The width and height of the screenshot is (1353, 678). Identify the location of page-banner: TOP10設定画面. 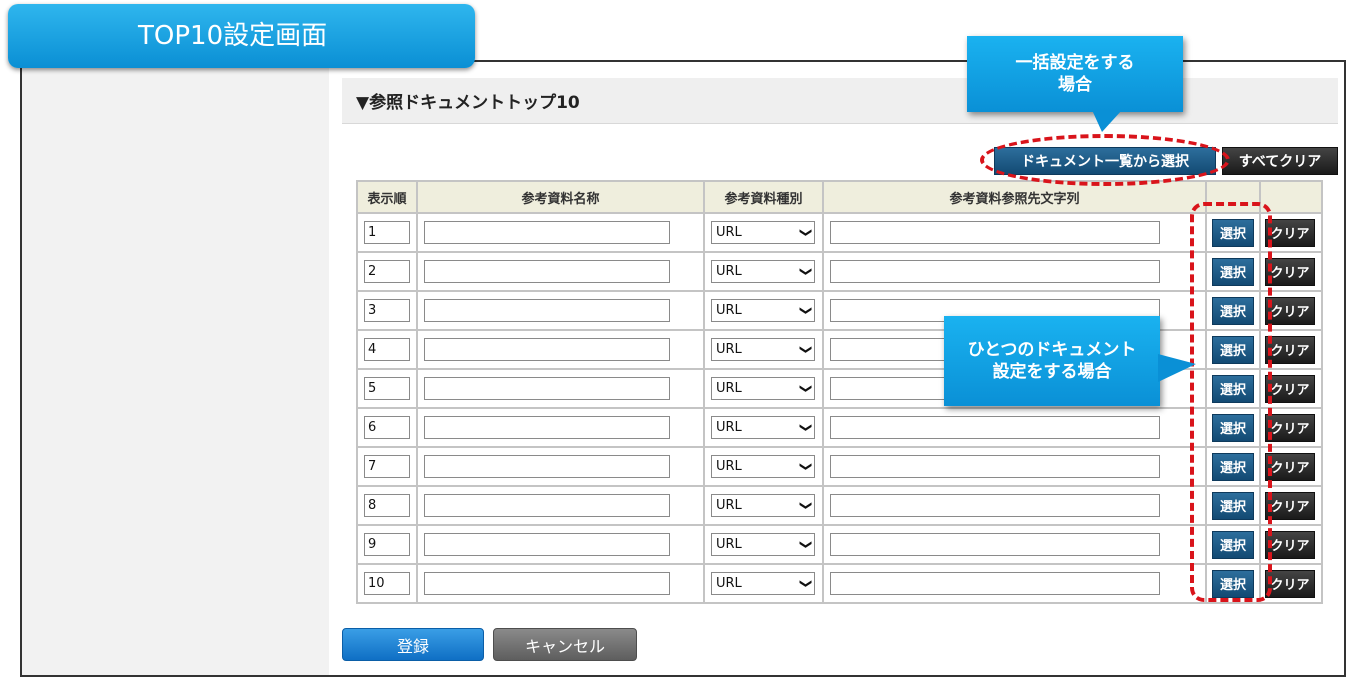
(241, 36).